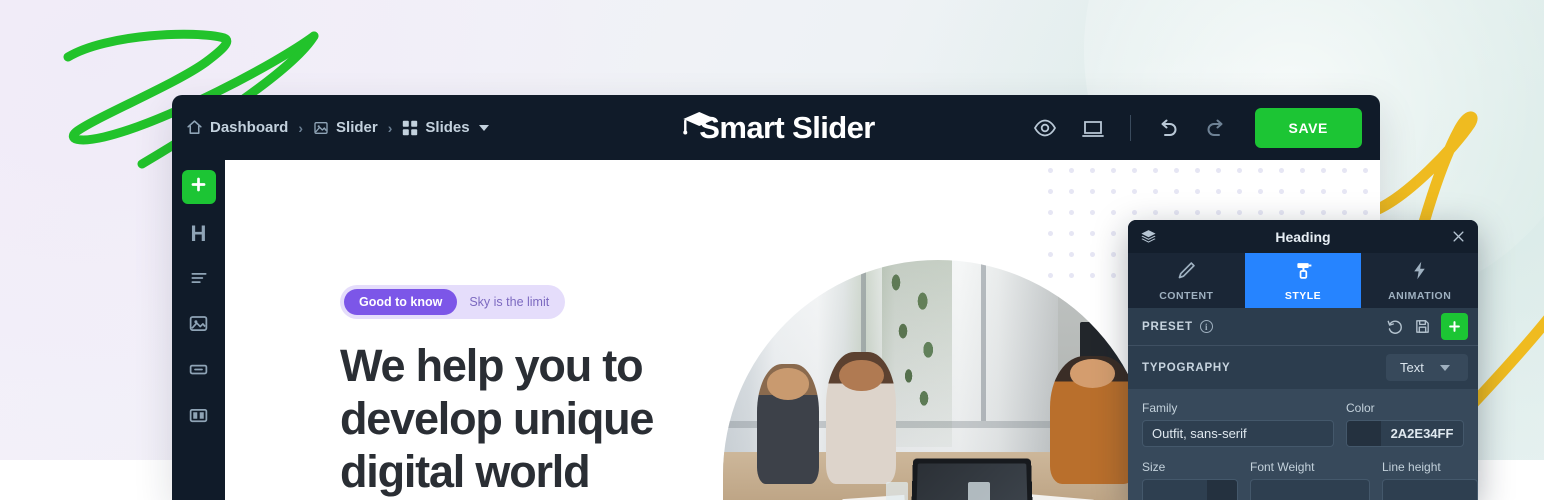 This screenshot has height=500, width=1544. I want to click on breadcrumb-item-dashboard: Dashboard, so click(237, 127).